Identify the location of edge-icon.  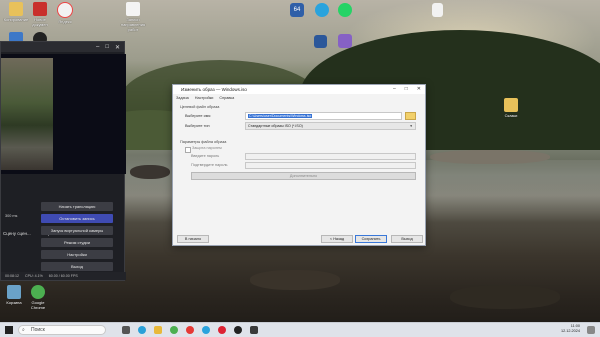
(142, 330).